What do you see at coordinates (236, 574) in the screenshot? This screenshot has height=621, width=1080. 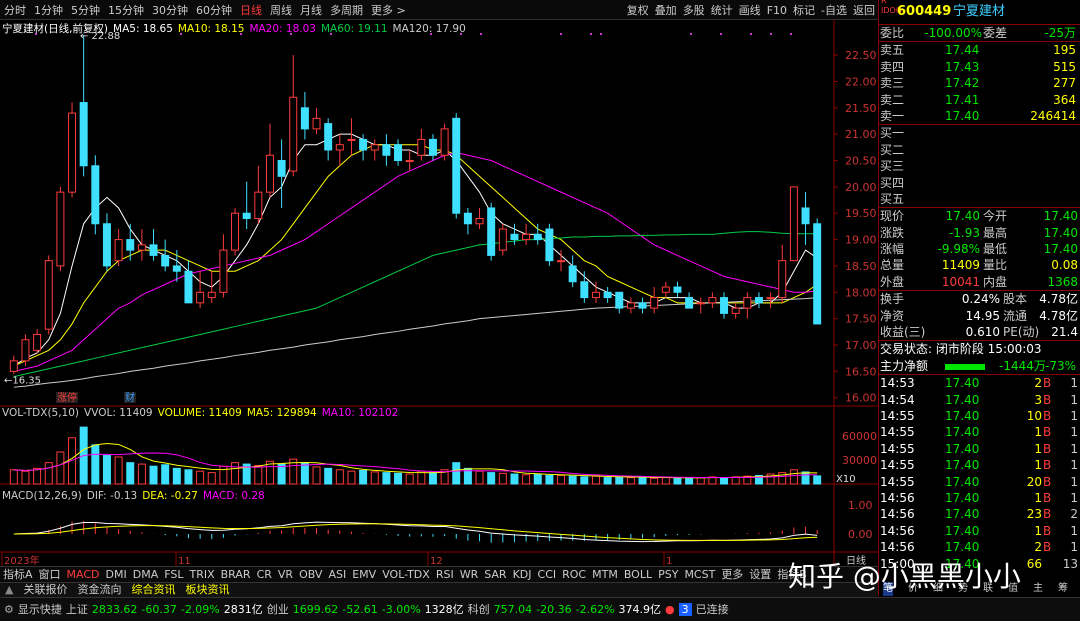 I see `indicator-tab: BRAR` at bounding box center [236, 574].